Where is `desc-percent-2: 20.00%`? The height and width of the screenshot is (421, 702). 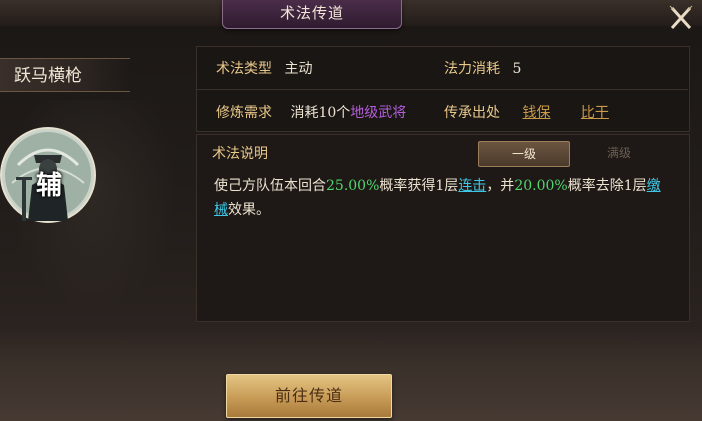 desc-percent-2: 20.00% is located at coordinates (541, 186).